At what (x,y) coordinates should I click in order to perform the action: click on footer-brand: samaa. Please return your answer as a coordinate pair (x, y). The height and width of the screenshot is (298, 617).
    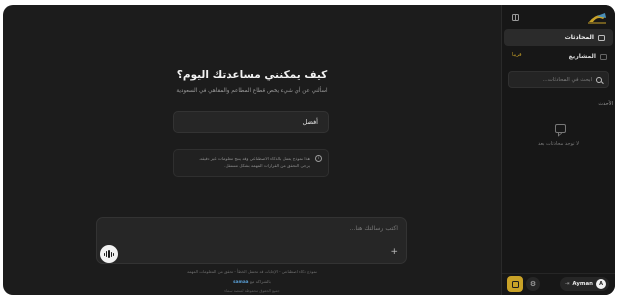
    Looking at the image, I should click on (240, 281).